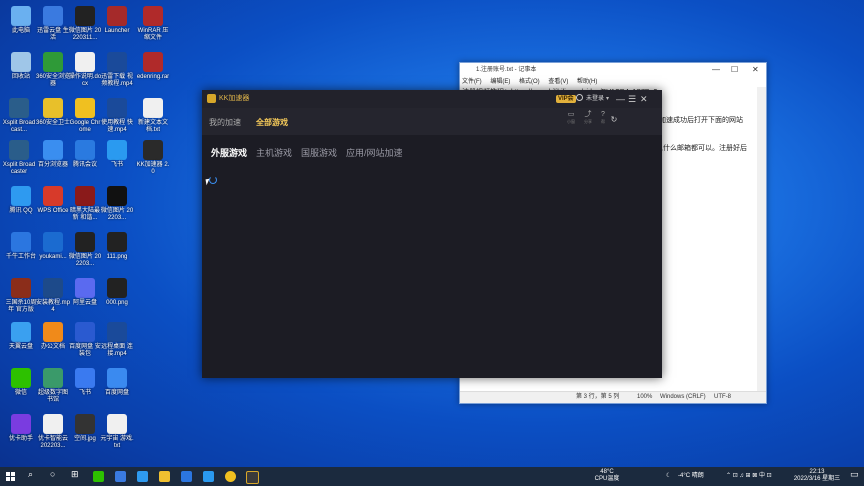  I want to click on desktop-icon: WinRAR 压缩文件, so click(153, 24).